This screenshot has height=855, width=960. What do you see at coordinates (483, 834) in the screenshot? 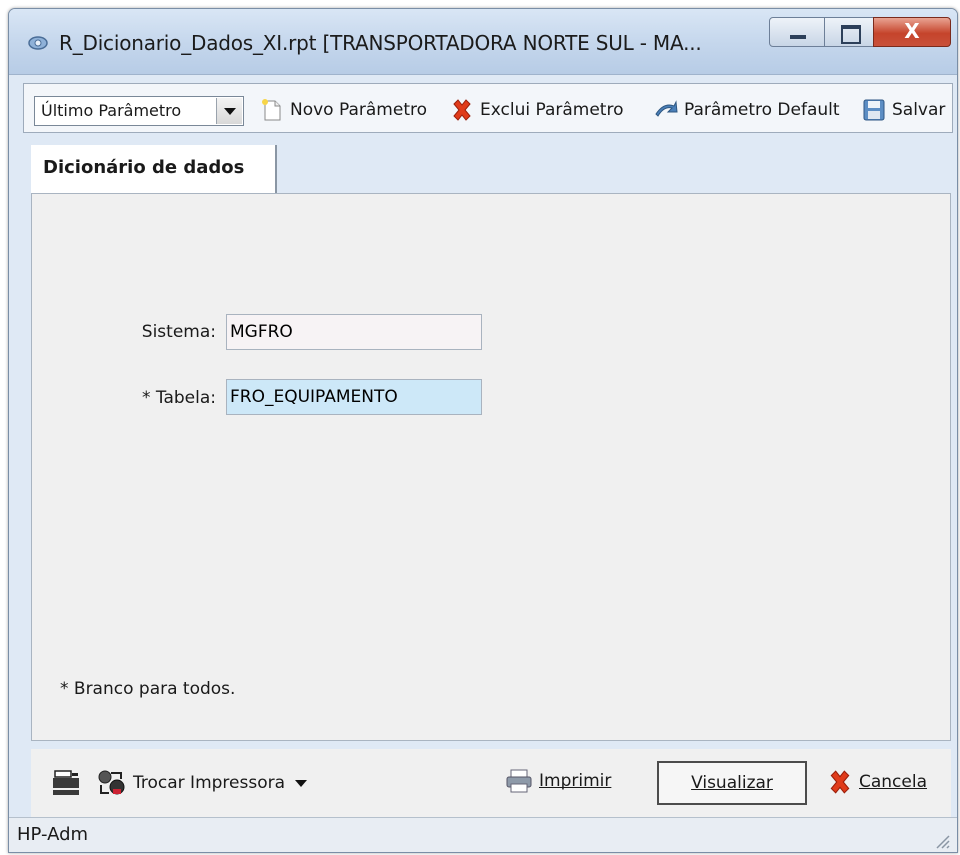
I see `status-bar: HP-Adm` at bounding box center [483, 834].